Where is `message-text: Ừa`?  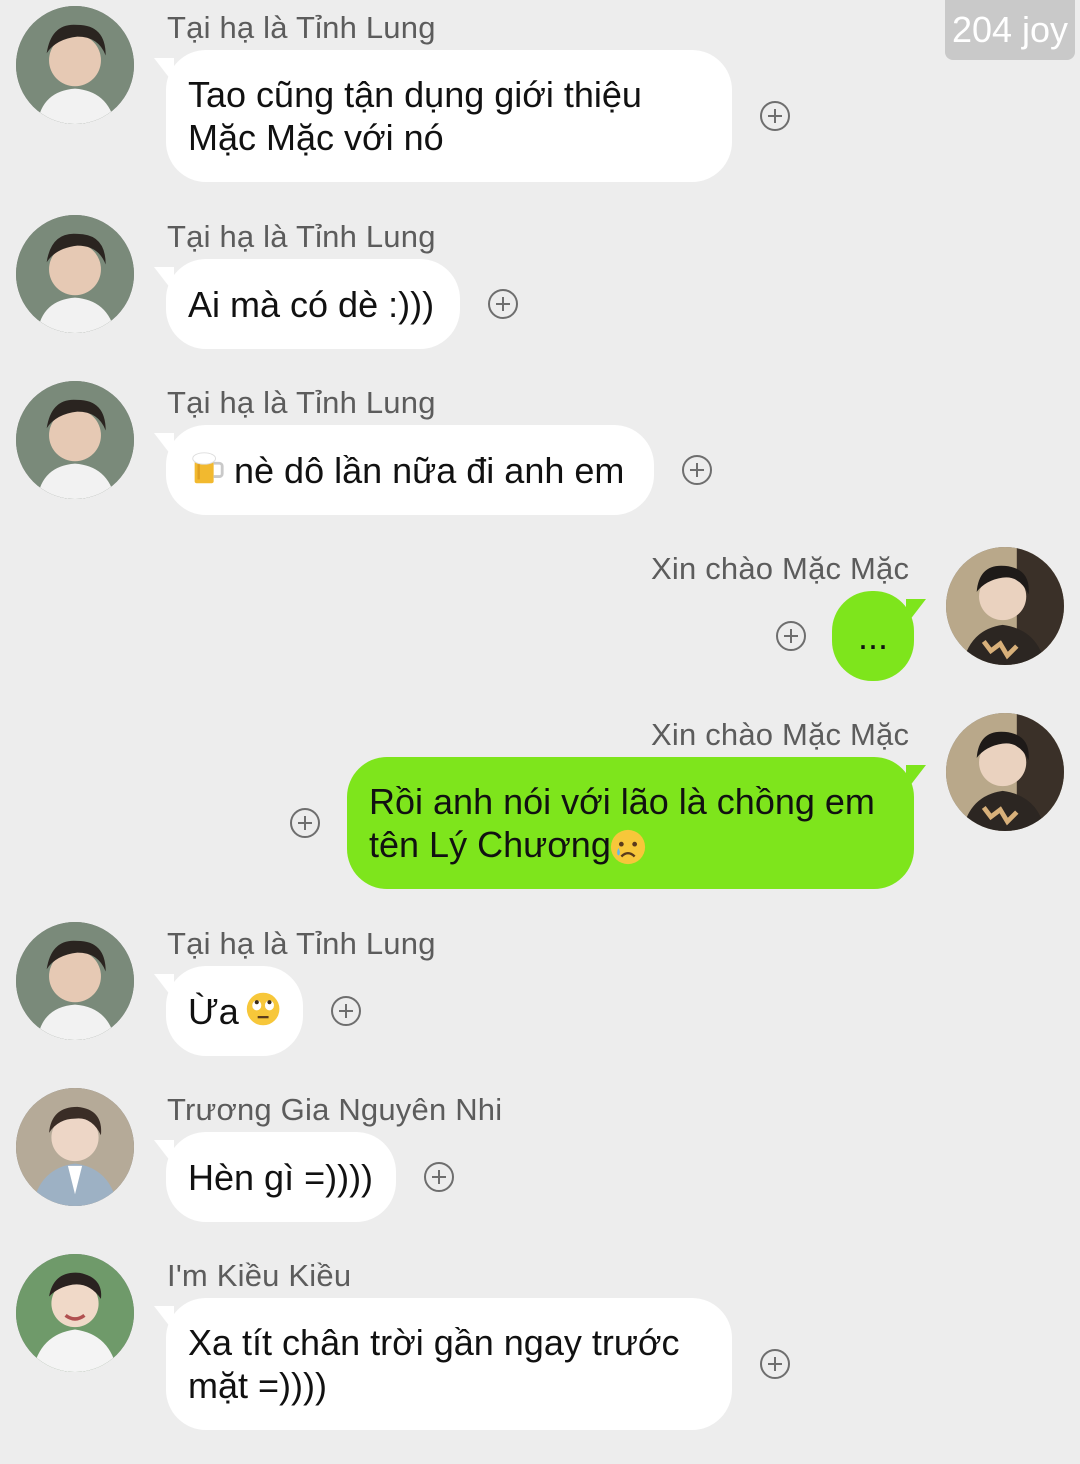
message-text: Ừa is located at coordinates (213, 1011).